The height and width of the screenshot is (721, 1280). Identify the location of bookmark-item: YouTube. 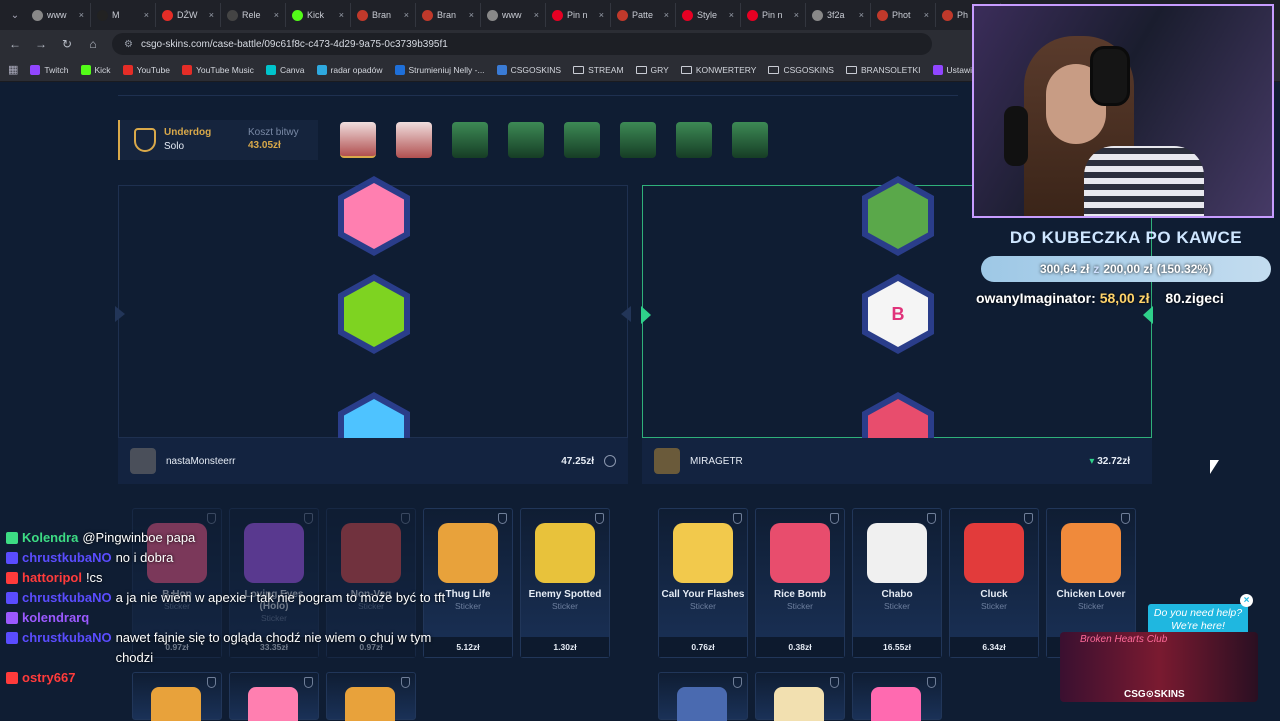
(146, 69).